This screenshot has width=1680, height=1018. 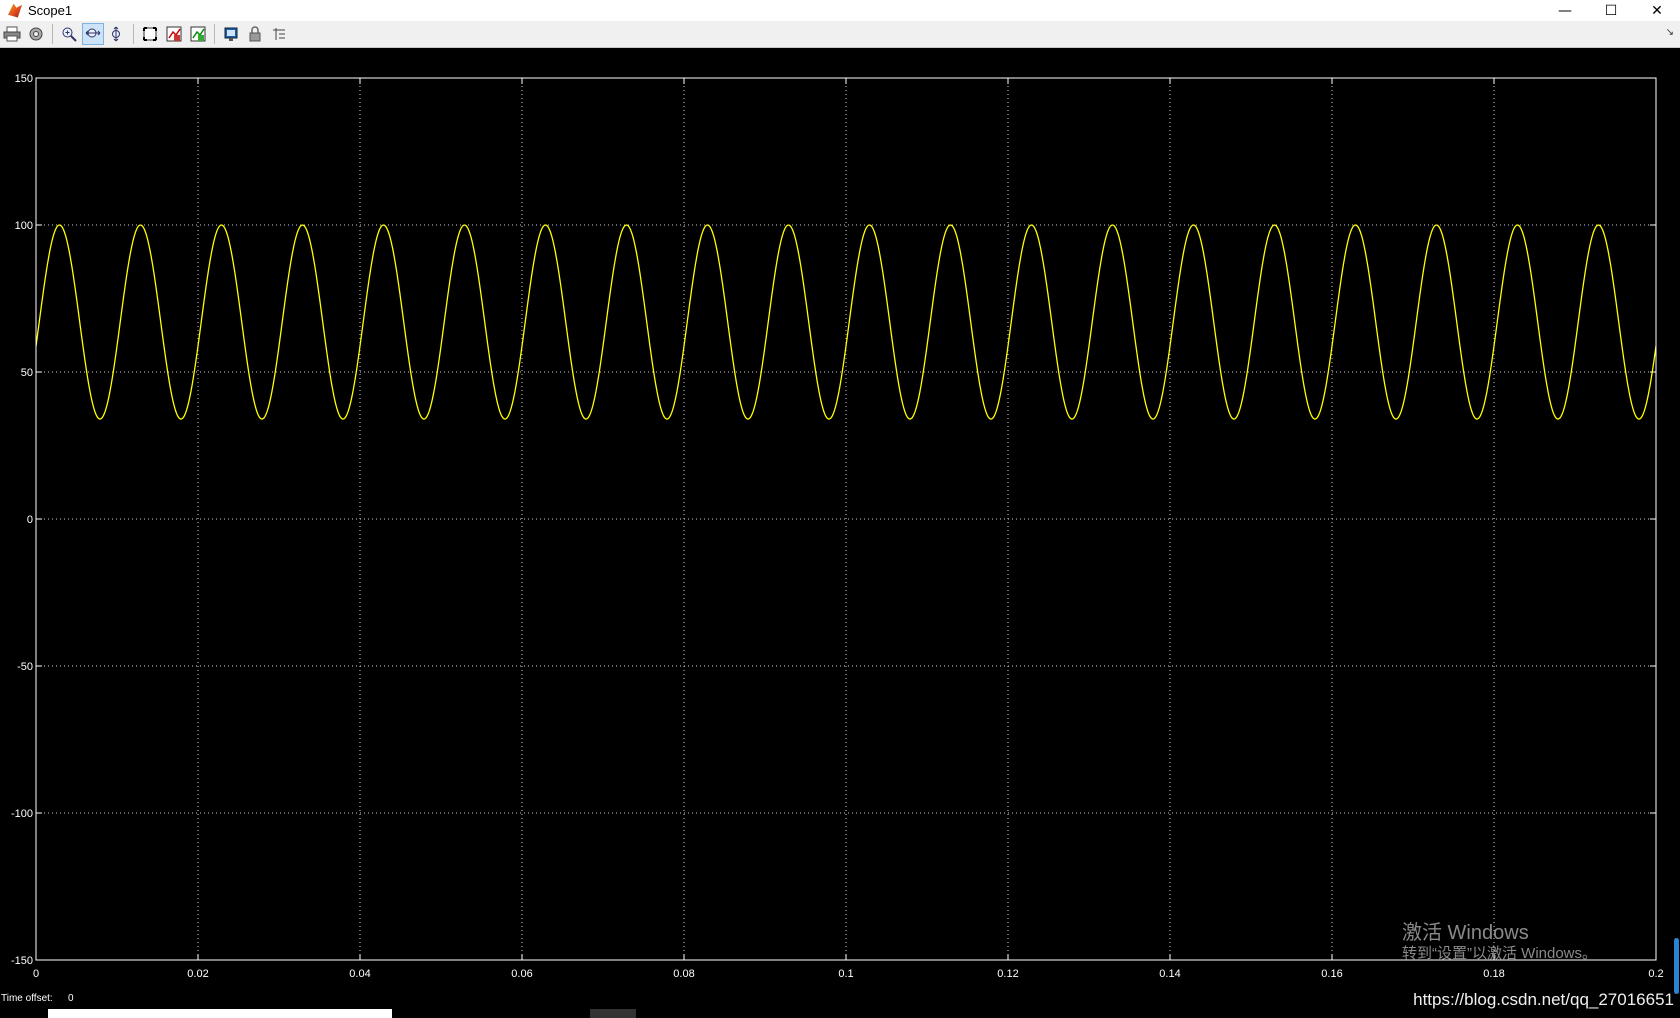 I want to click on y-tick-label: 150, so click(x=24, y=79).